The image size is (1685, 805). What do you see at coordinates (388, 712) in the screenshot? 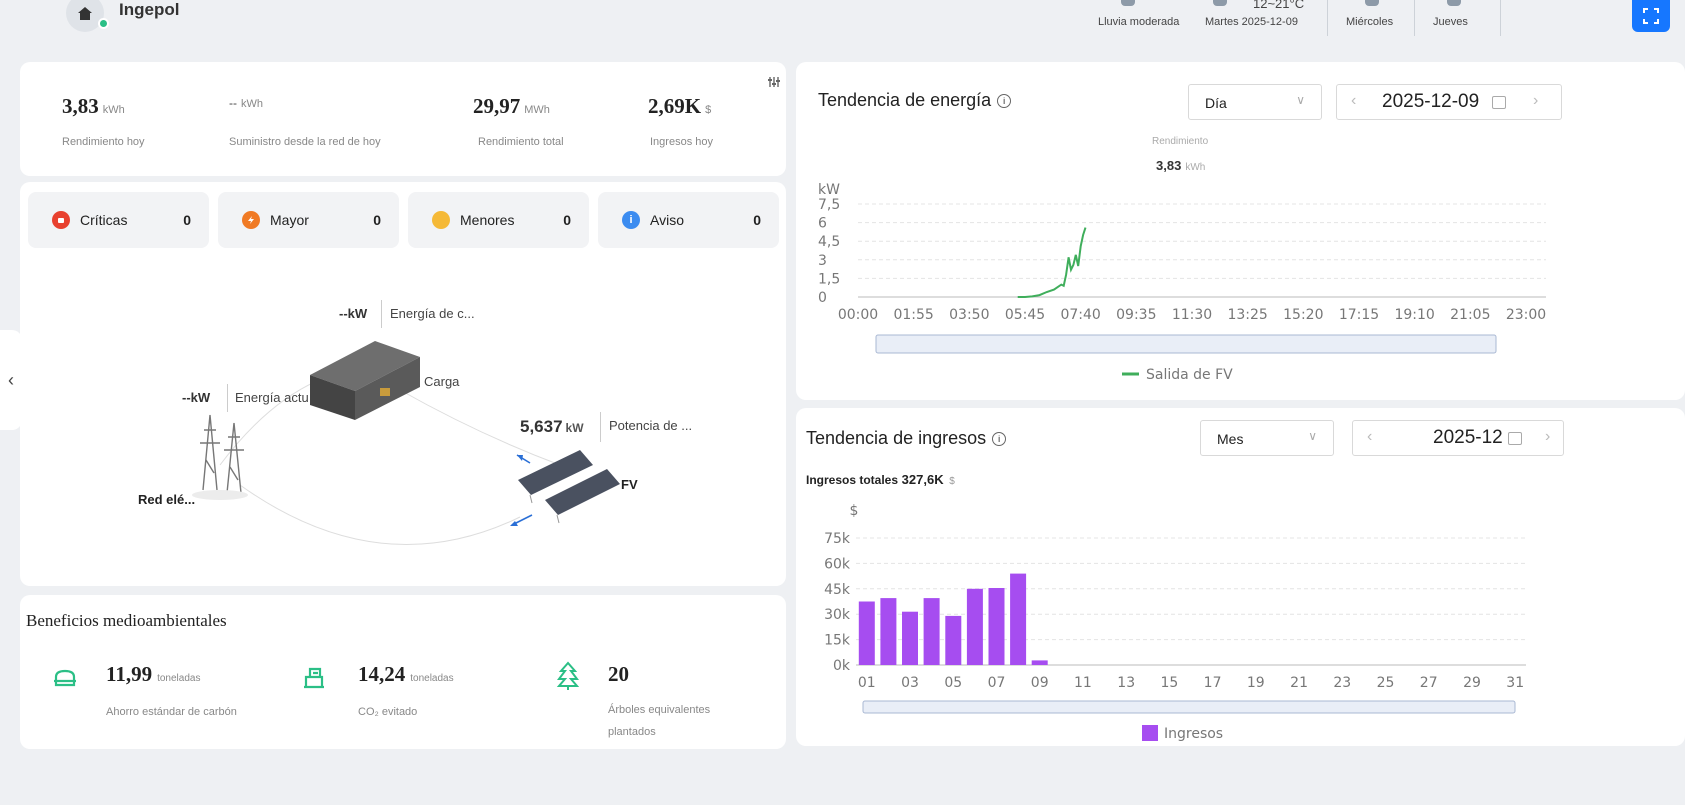
I see `env-label: CO₂ evitado` at bounding box center [388, 712].